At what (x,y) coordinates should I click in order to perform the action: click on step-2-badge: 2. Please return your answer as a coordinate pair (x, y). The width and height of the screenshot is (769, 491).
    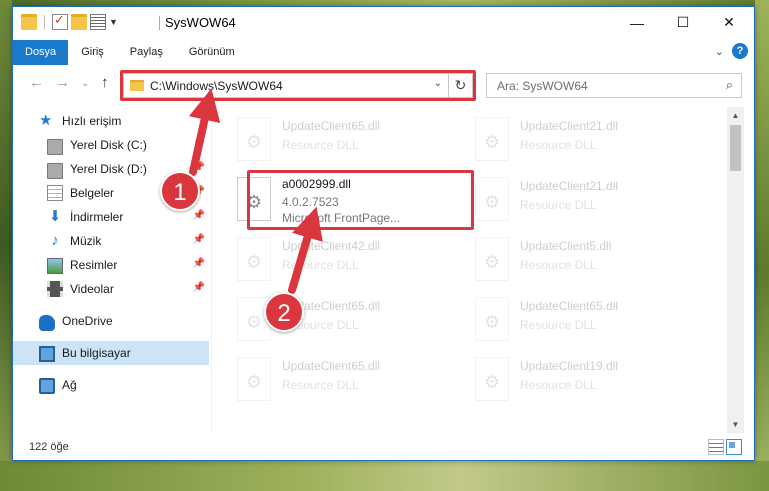
    Looking at the image, I should click on (284, 312).